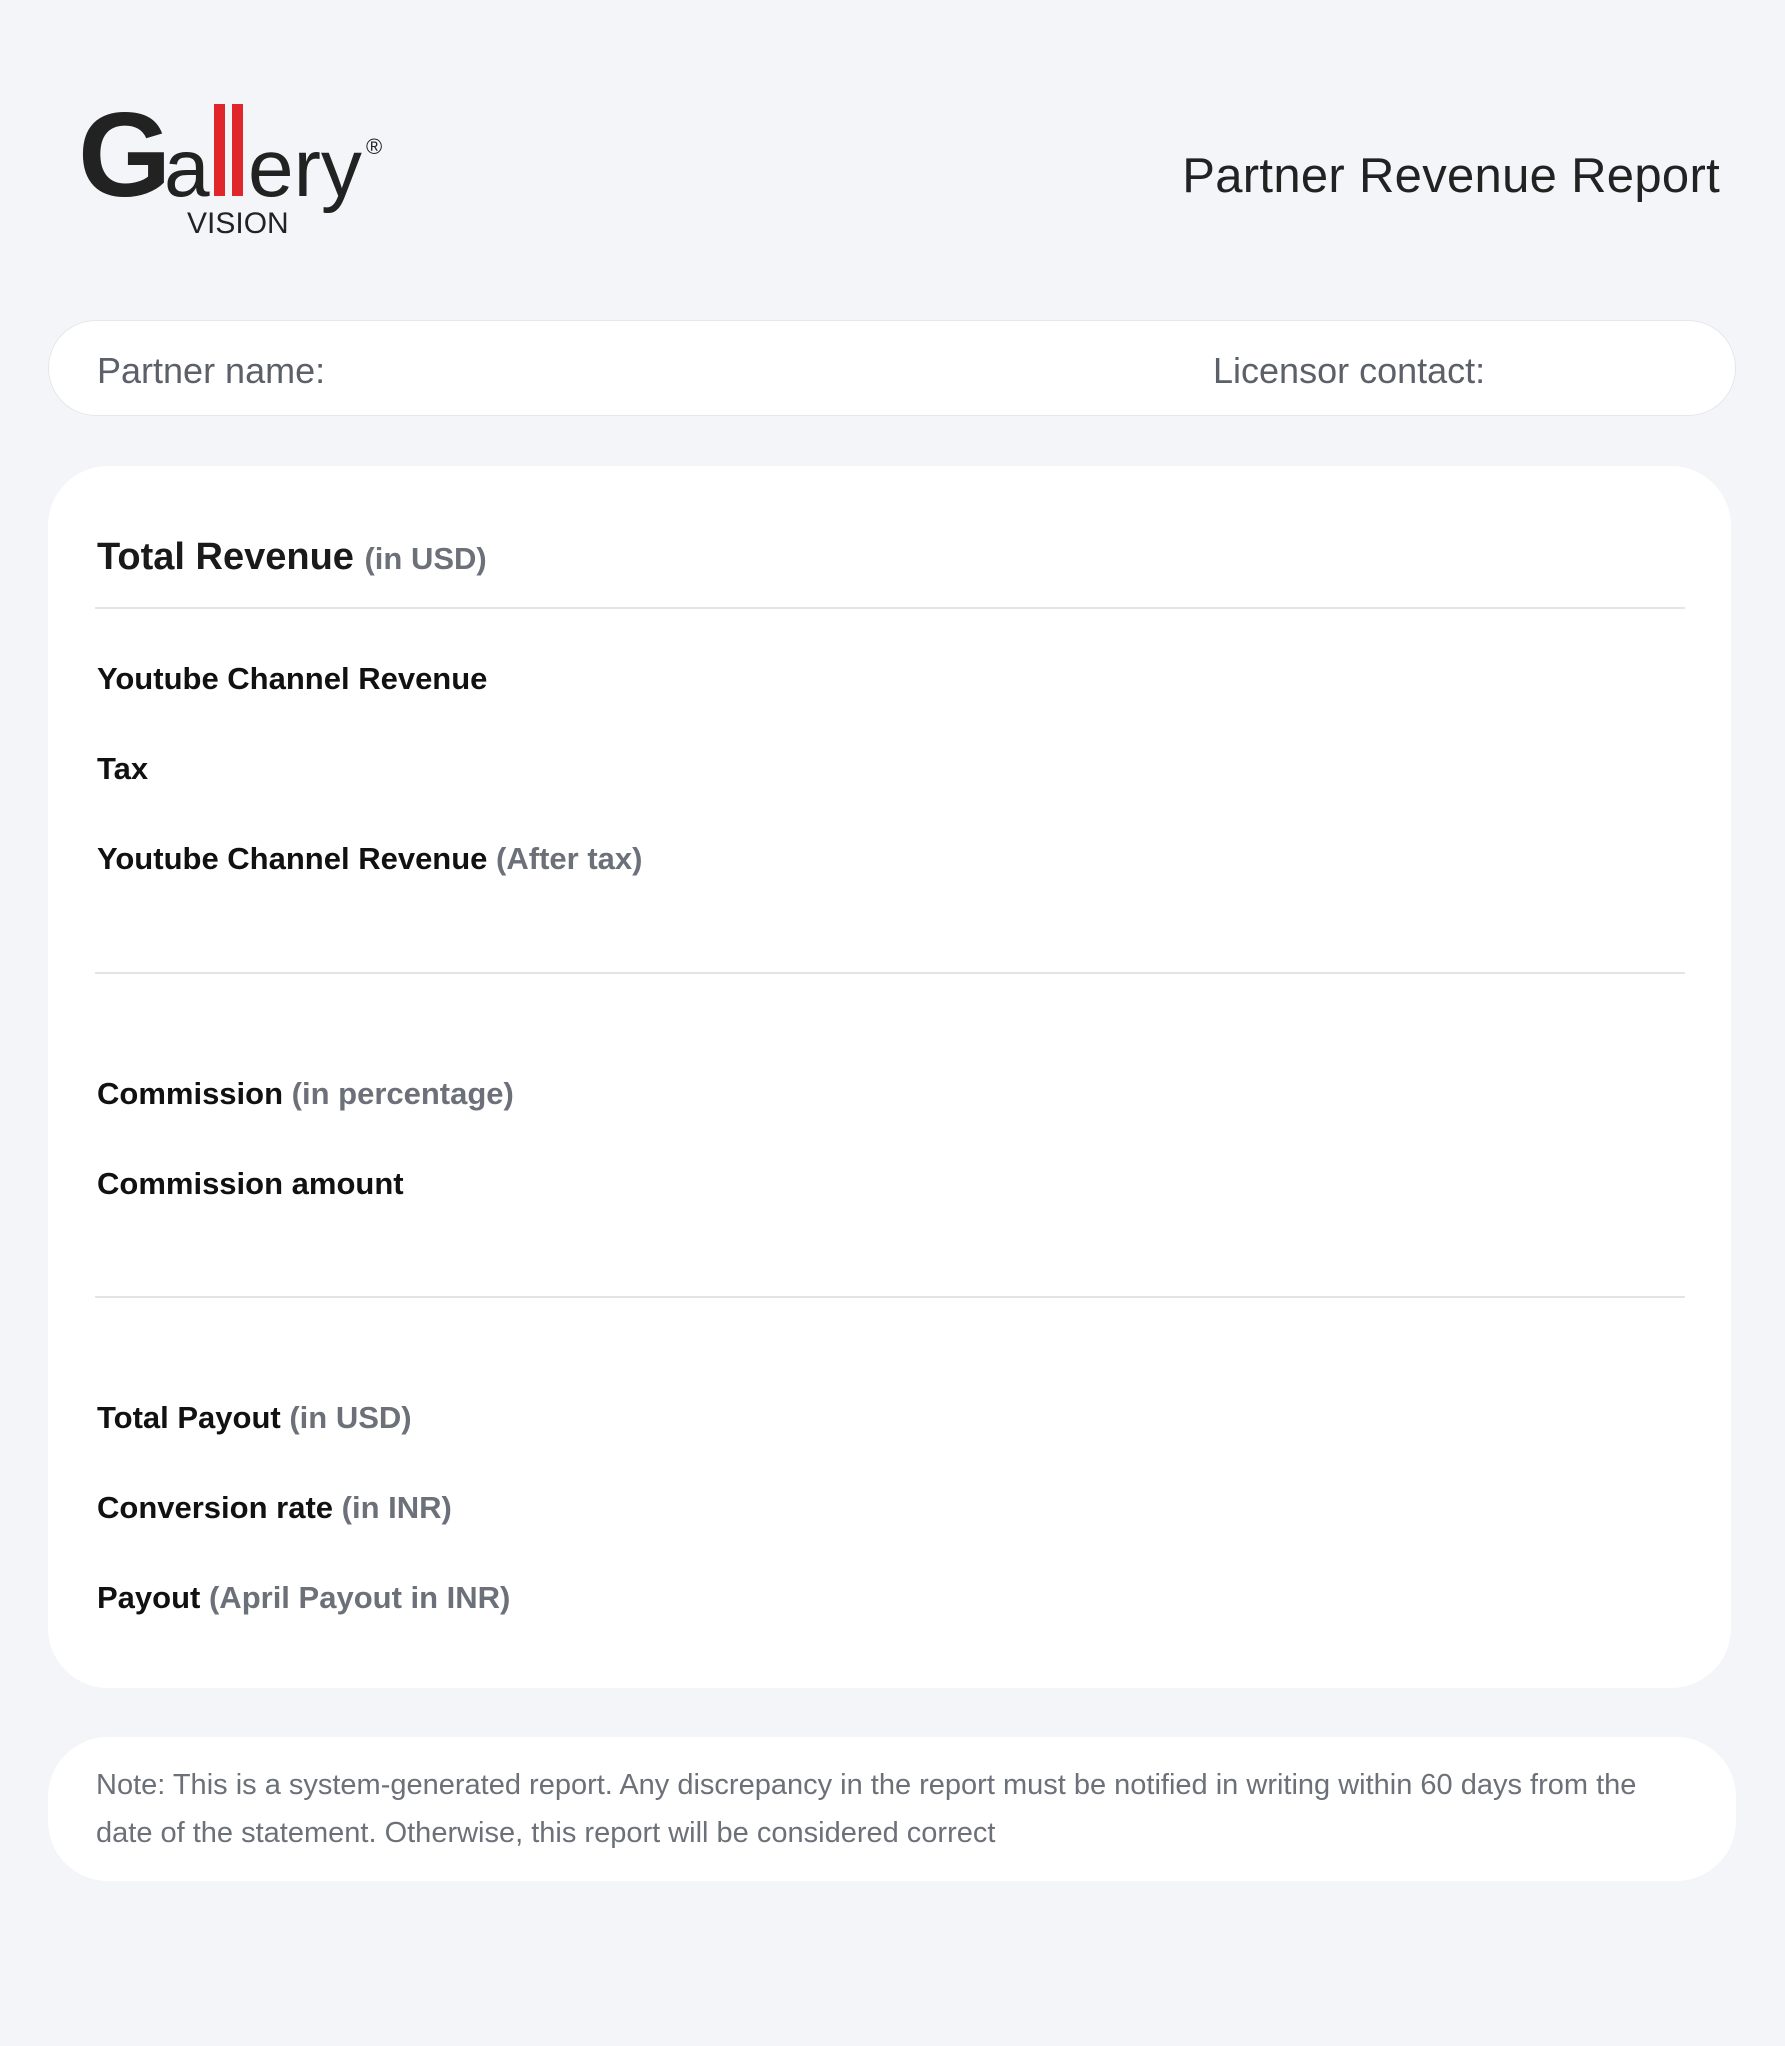 Image resolution: width=1785 pixels, height=2046 pixels. I want to click on row-label: Payout, so click(149, 1597).